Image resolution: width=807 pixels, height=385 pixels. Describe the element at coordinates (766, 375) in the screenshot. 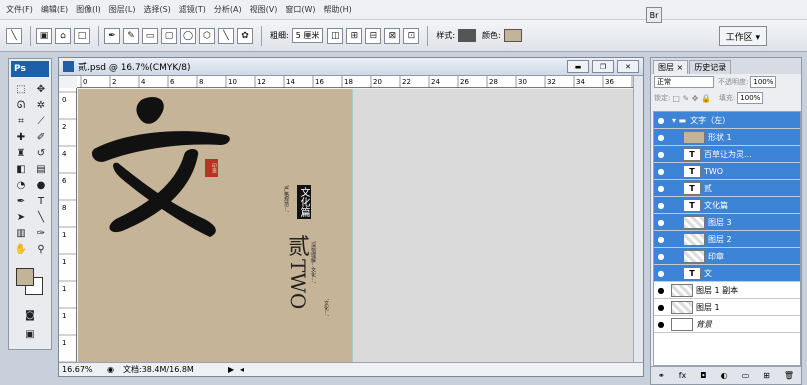

I see `new-layer-icon: ⊞` at that location.